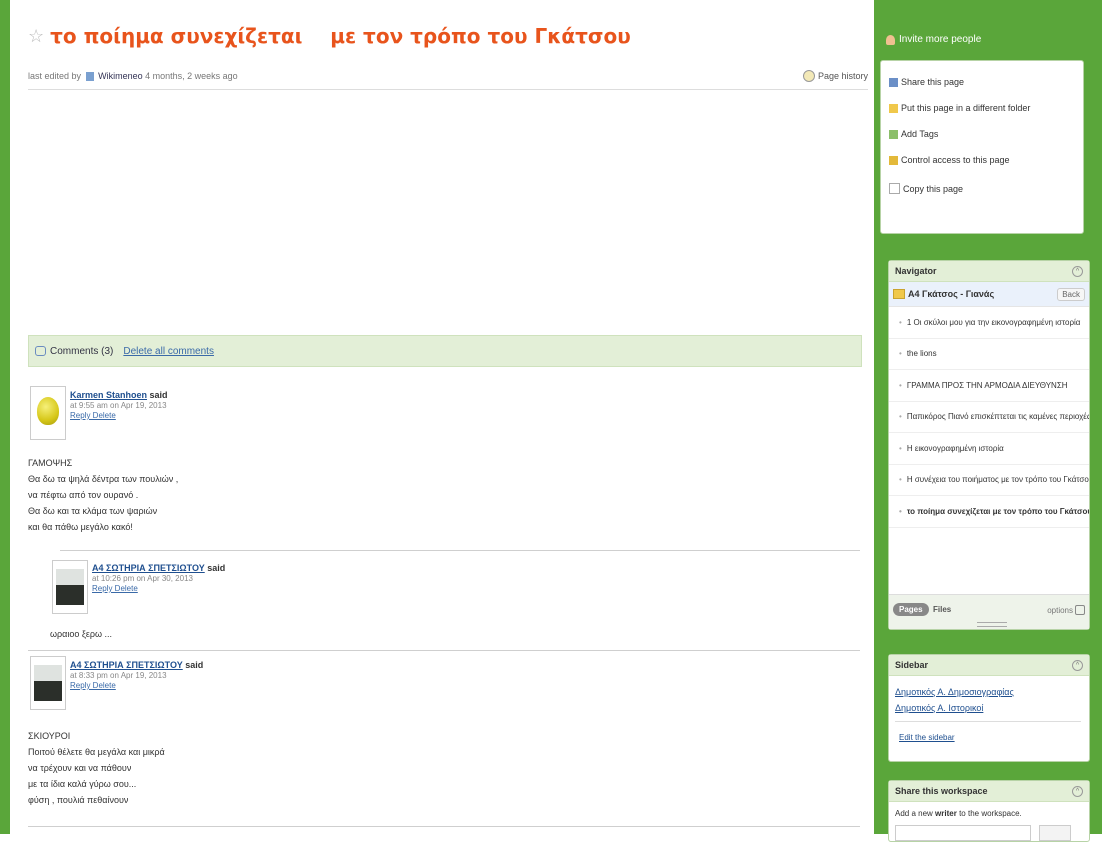  I want to click on comment-author-link: Karmen Stanhoen, so click(108, 395).